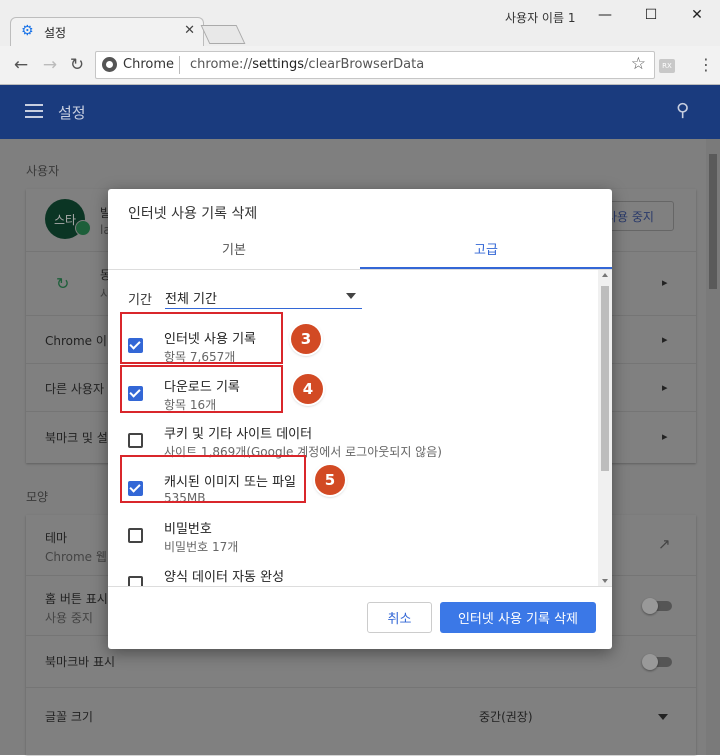  Describe the element at coordinates (306, 339) in the screenshot. I see `step-badge: 3` at that location.